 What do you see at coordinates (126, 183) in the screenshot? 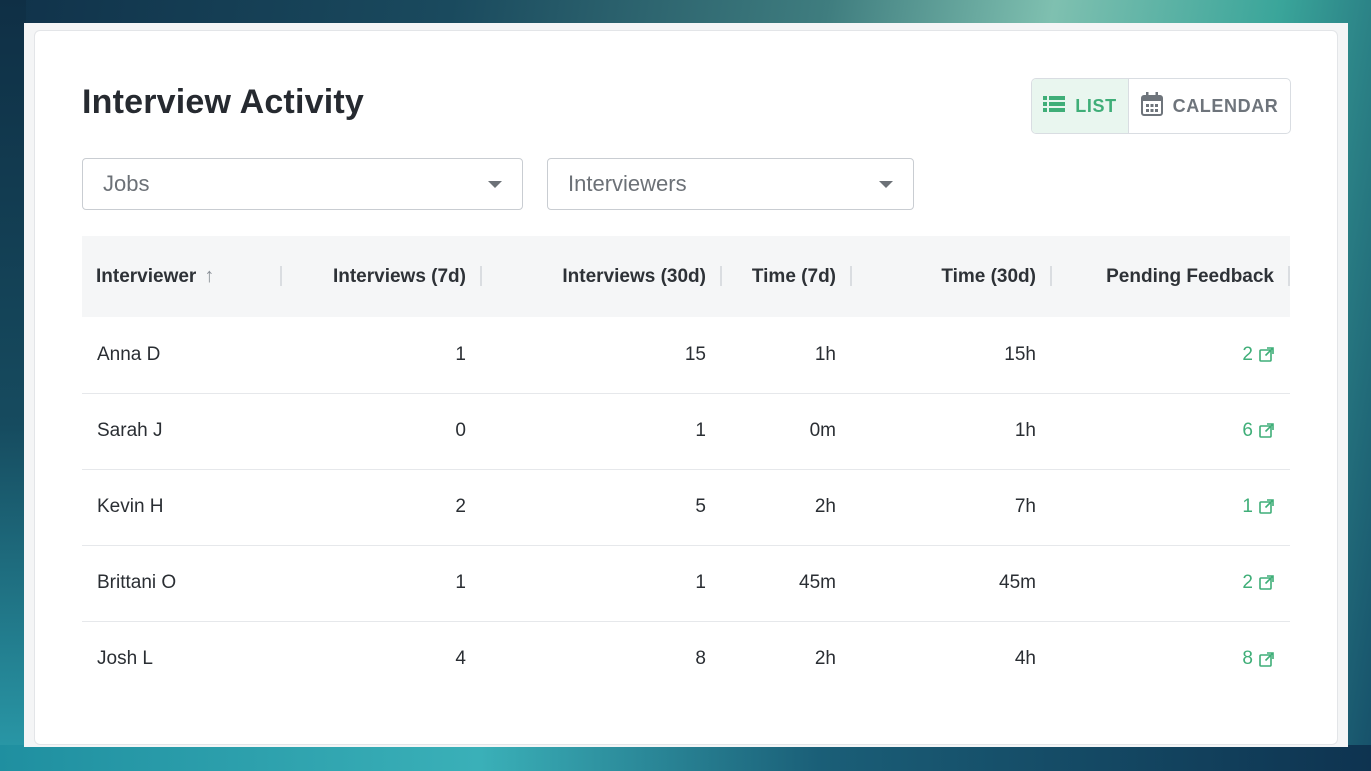
I see `jobs-select-placeholder: Jobs` at bounding box center [126, 183].